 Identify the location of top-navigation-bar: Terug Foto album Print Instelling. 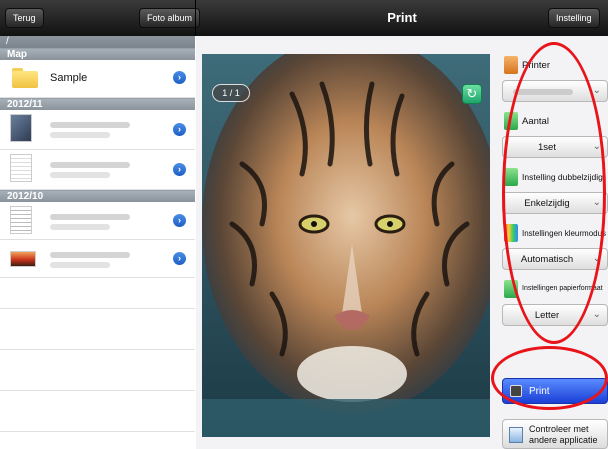
(304, 18).